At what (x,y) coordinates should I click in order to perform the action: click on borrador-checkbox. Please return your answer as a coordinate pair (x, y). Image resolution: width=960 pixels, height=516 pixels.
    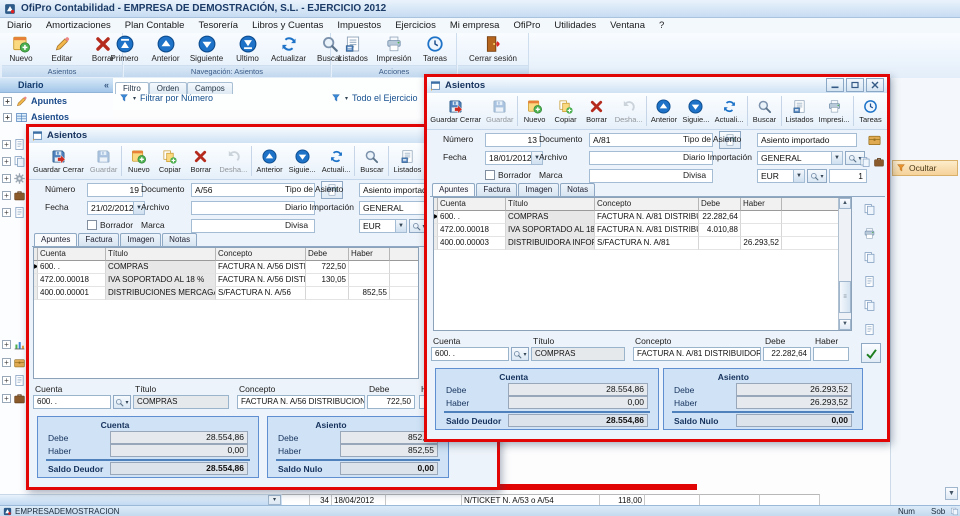
    Looking at the image, I should click on (92, 225).